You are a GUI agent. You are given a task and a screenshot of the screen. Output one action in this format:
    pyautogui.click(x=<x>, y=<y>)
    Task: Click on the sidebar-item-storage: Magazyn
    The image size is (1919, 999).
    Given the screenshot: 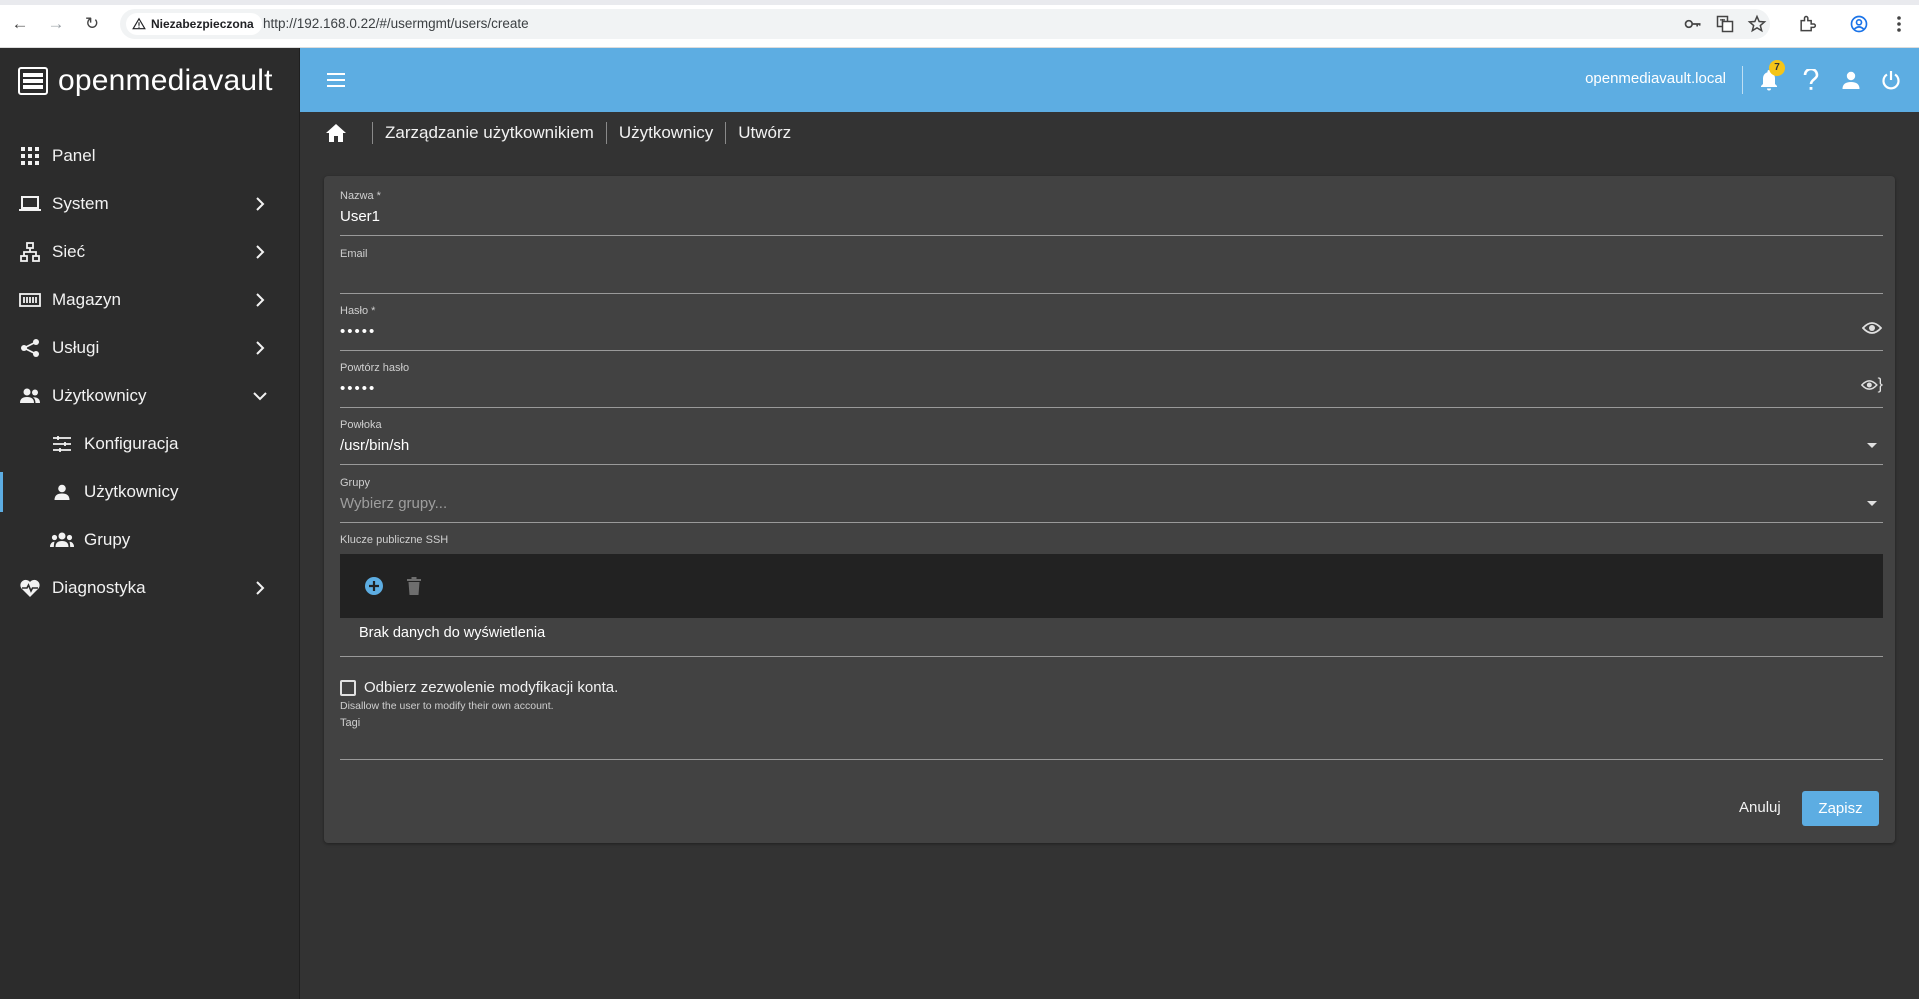 What is the action you would take?
    pyautogui.click(x=150, y=300)
    